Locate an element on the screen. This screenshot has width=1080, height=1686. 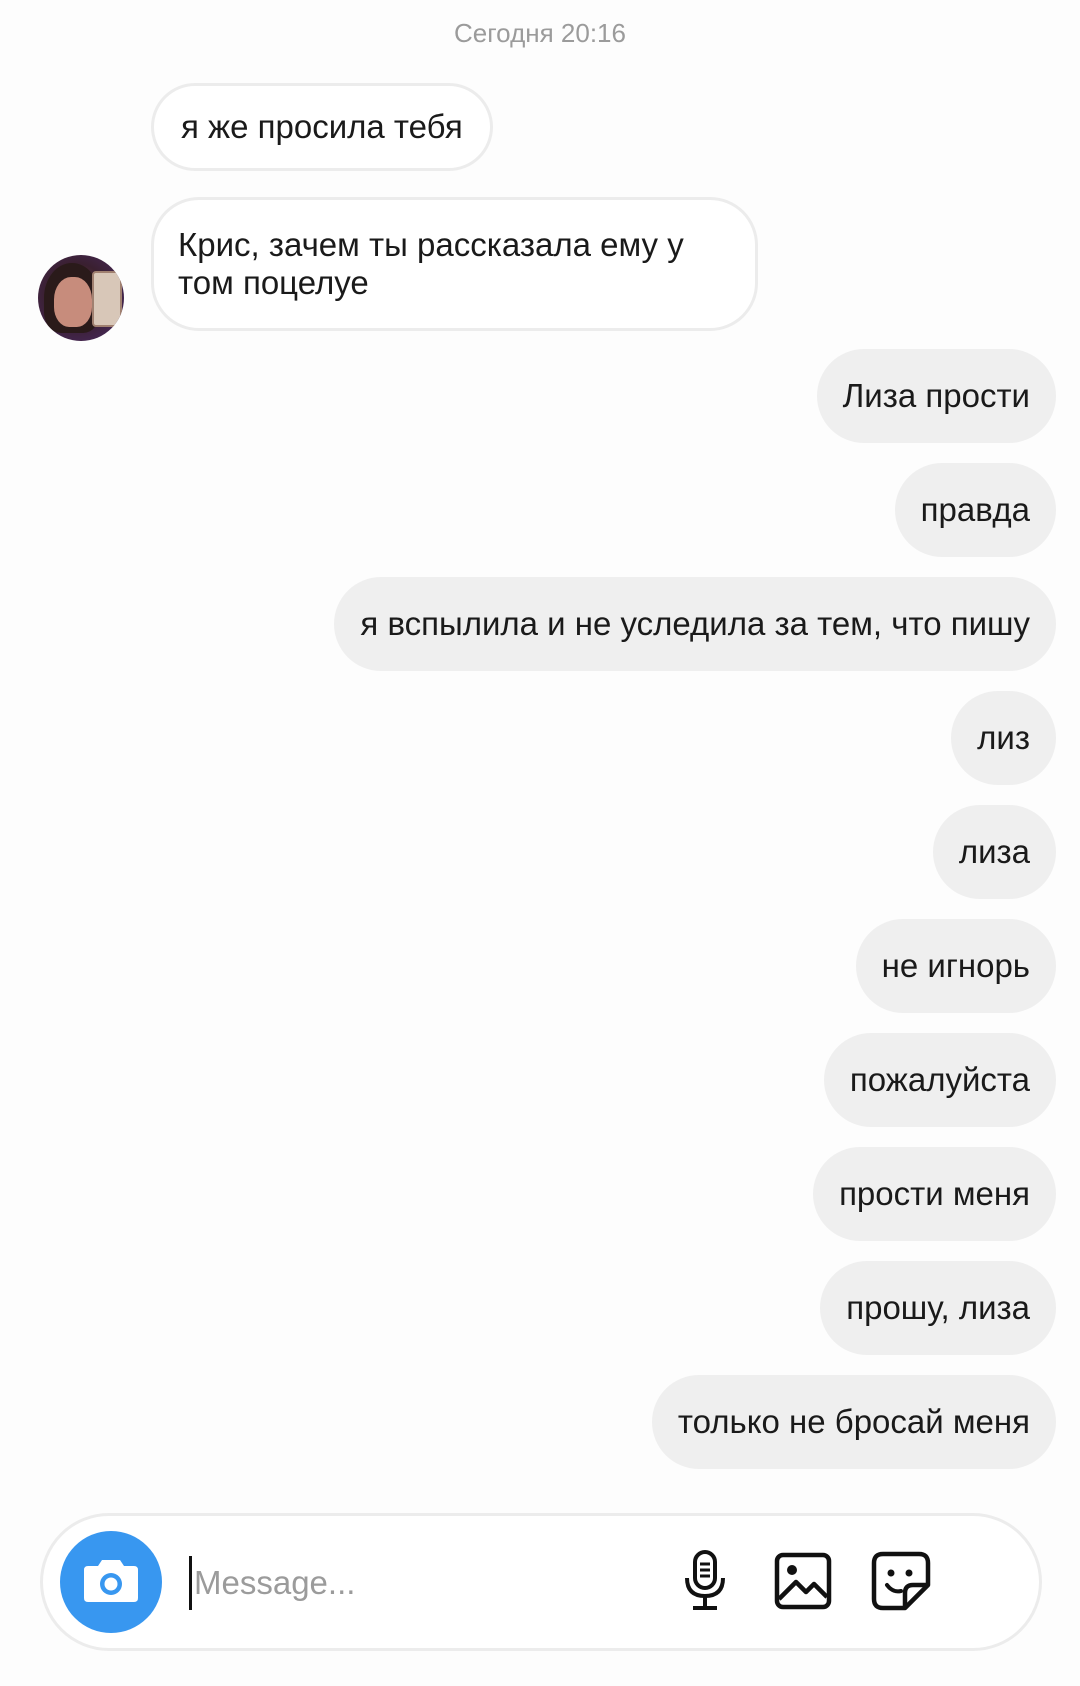
gallery-button is located at coordinates (803, 1583).